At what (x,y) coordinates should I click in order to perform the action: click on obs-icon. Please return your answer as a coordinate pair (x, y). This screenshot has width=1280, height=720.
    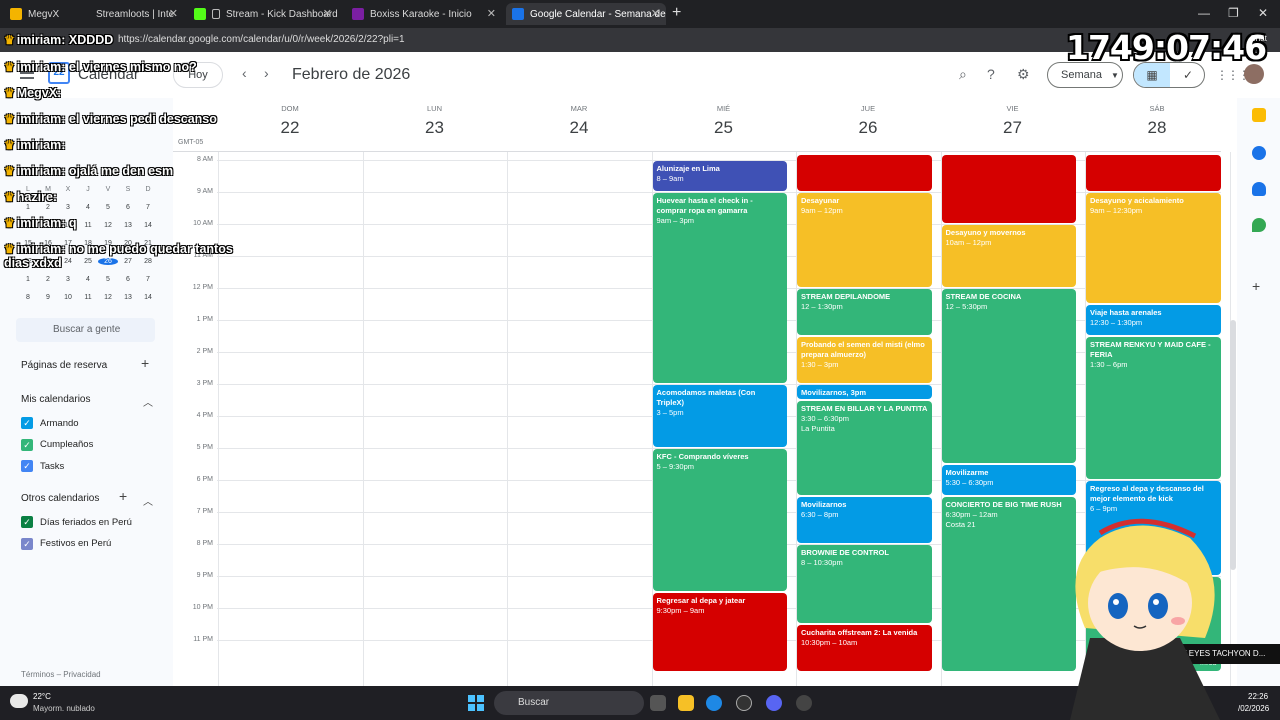
    Looking at the image, I should click on (744, 703).